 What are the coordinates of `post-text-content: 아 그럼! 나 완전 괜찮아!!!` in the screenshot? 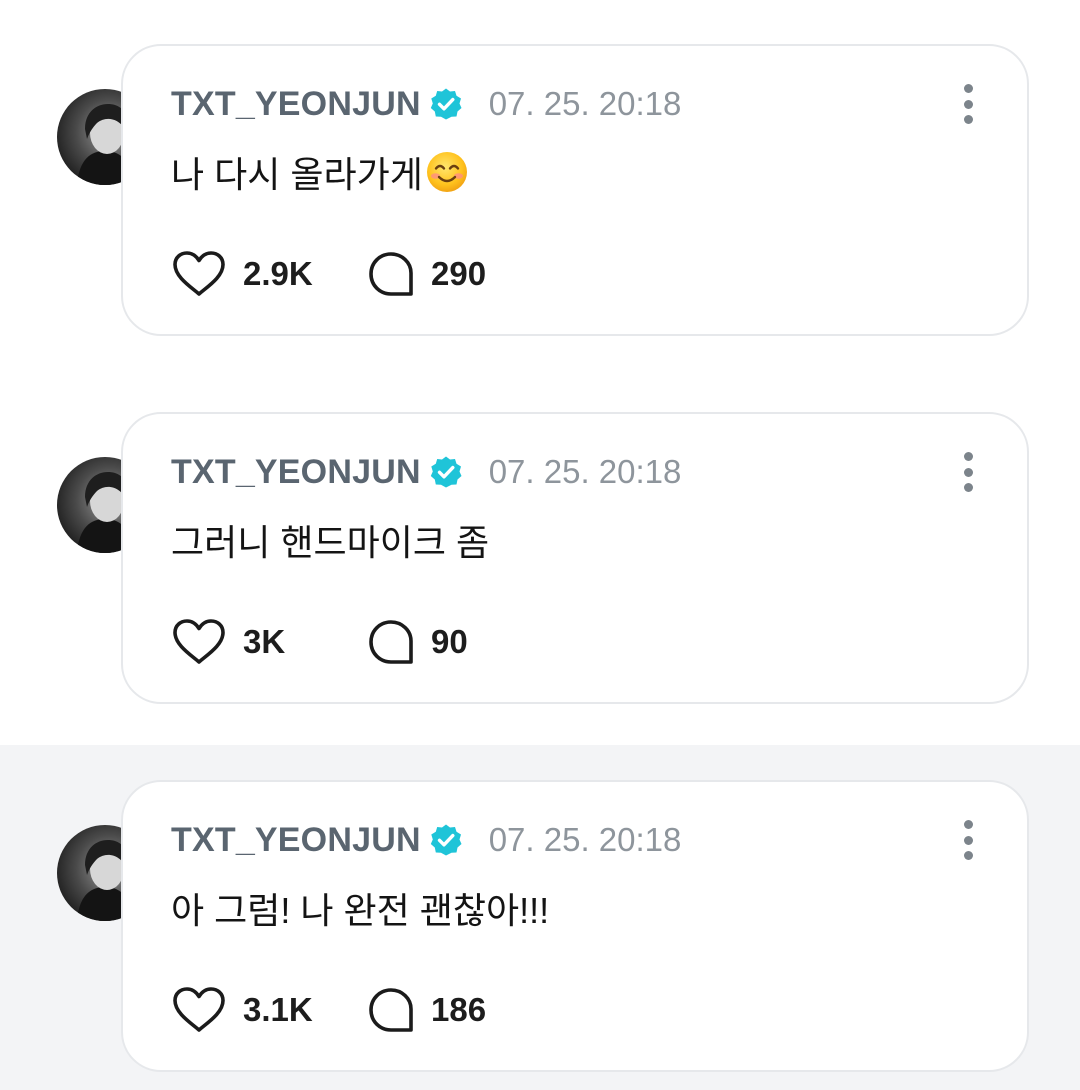 It's located at (360, 910).